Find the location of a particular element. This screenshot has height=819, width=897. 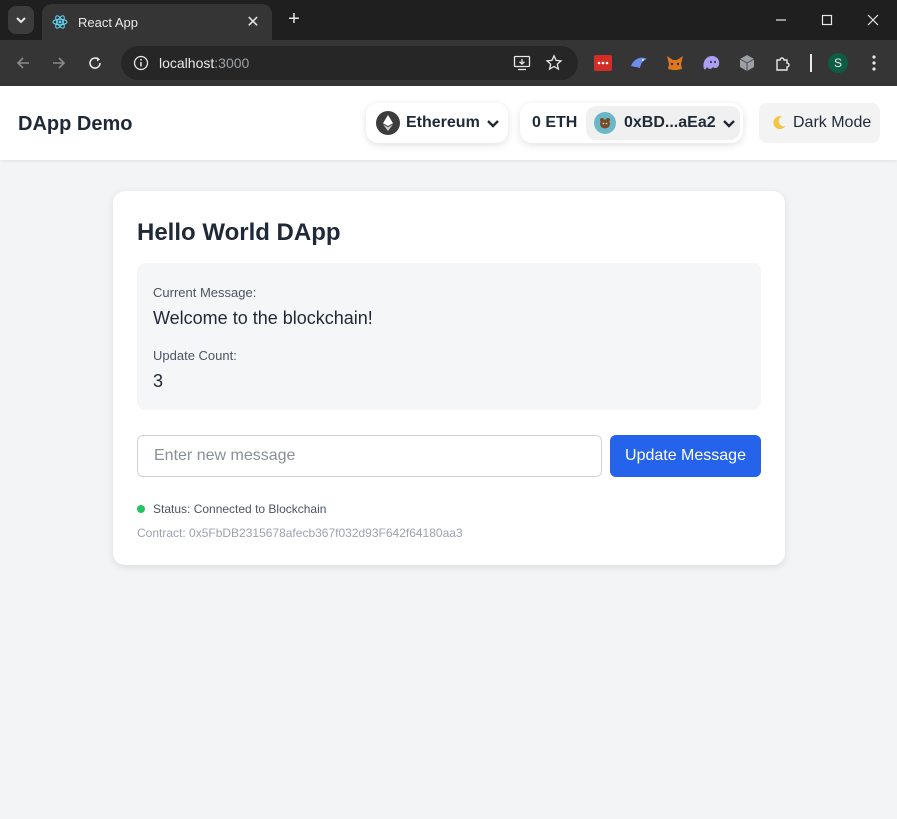

account-button: 0xBD...aEa2 is located at coordinates (663, 123).